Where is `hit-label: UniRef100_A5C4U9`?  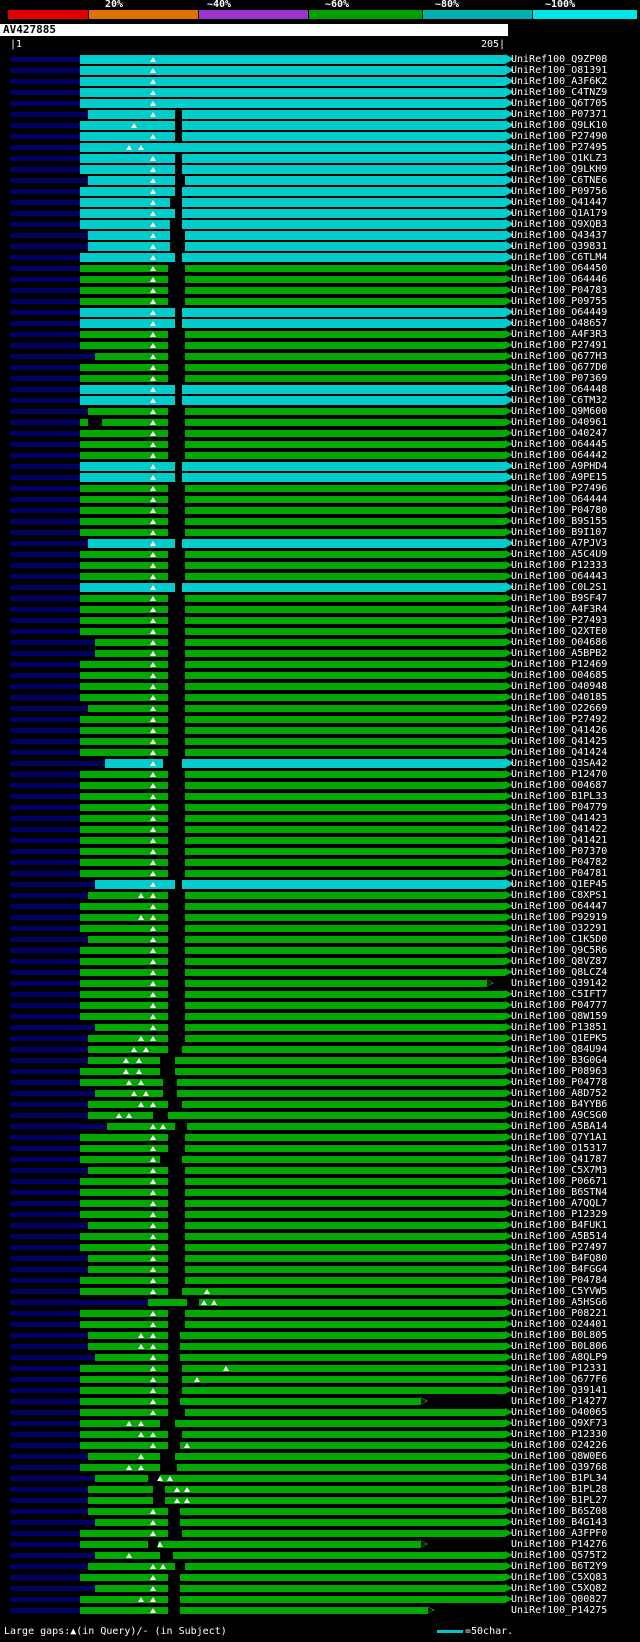 hit-label: UniRef100_A5C4U9 is located at coordinates (559, 554).